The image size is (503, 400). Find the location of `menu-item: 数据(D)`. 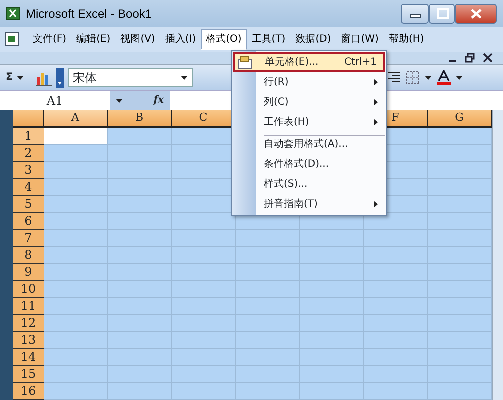

menu-item: 数据(D) is located at coordinates (313, 39).